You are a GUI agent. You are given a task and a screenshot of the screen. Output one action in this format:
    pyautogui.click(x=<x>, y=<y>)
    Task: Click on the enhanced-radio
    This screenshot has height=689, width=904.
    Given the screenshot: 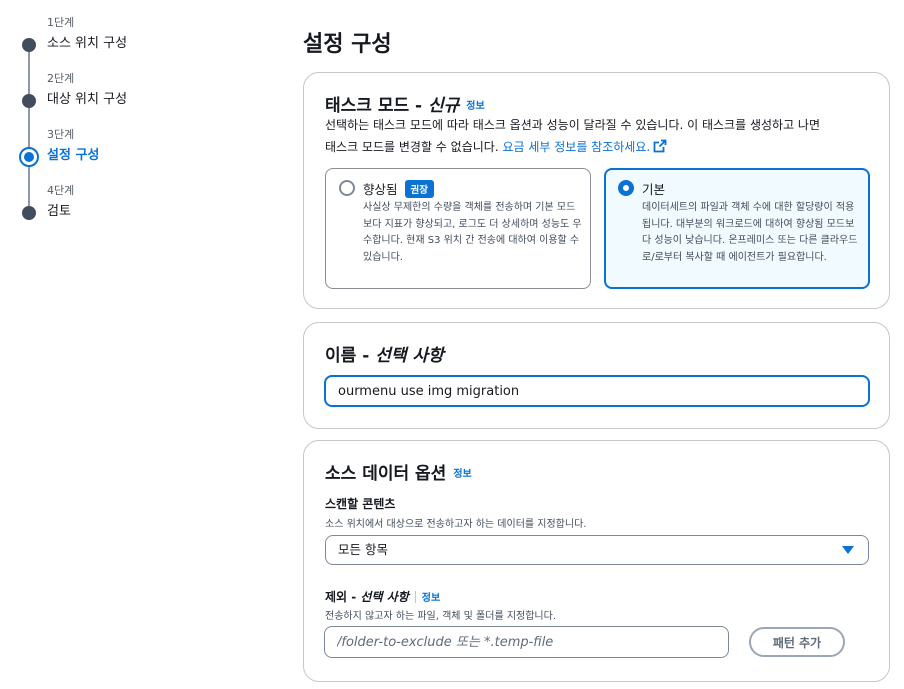 What is the action you would take?
    pyautogui.click(x=347, y=188)
    